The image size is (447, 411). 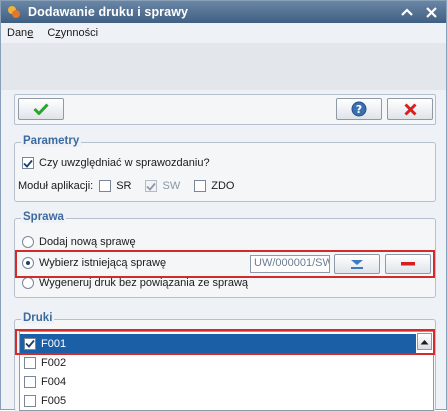 I want to click on choose-case-button, so click(x=357, y=264).